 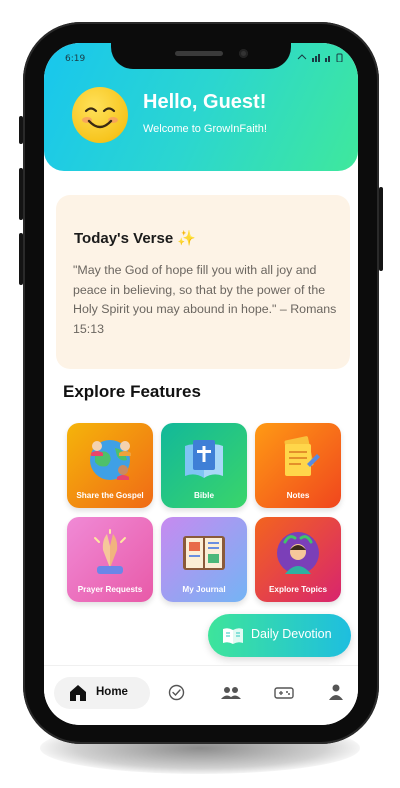 I want to click on feature-label: Share the Gospel, so click(x=110, y=495).